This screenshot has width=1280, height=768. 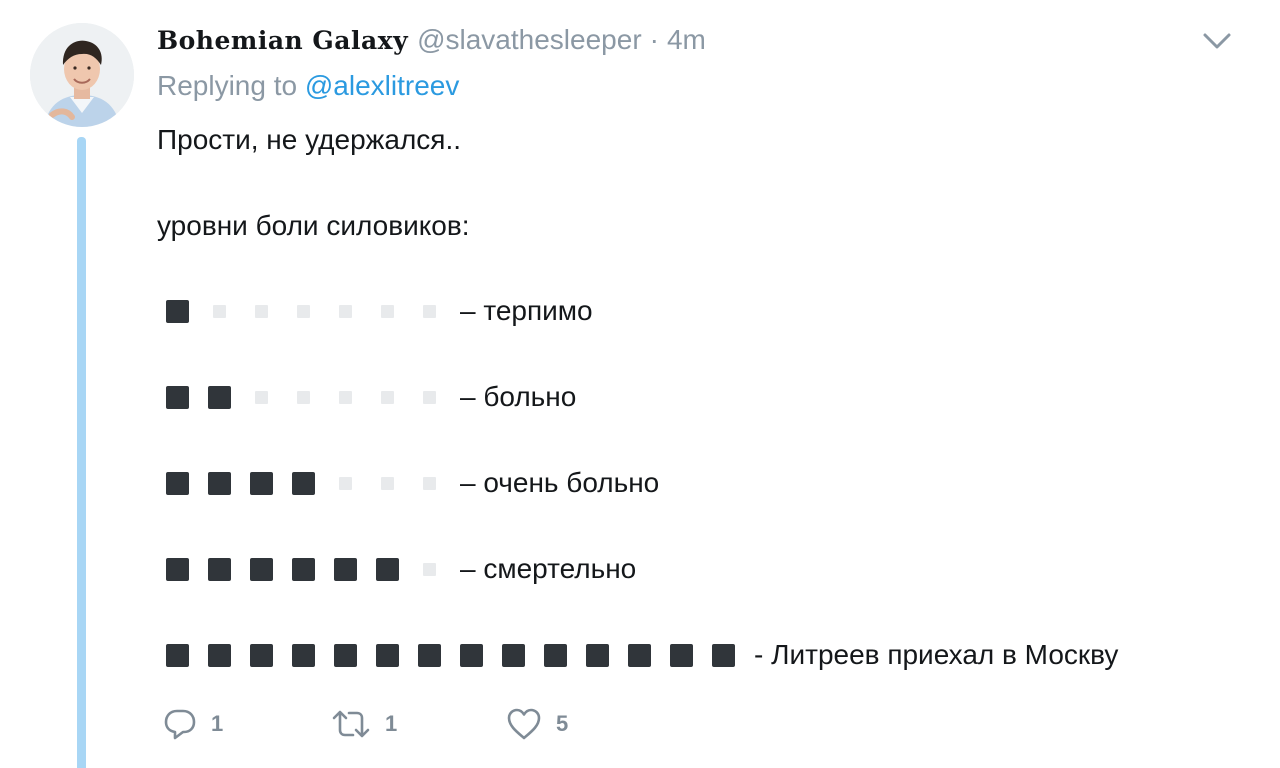 I want to click on pain-level-row: – больно, so click(x=371, y=396).